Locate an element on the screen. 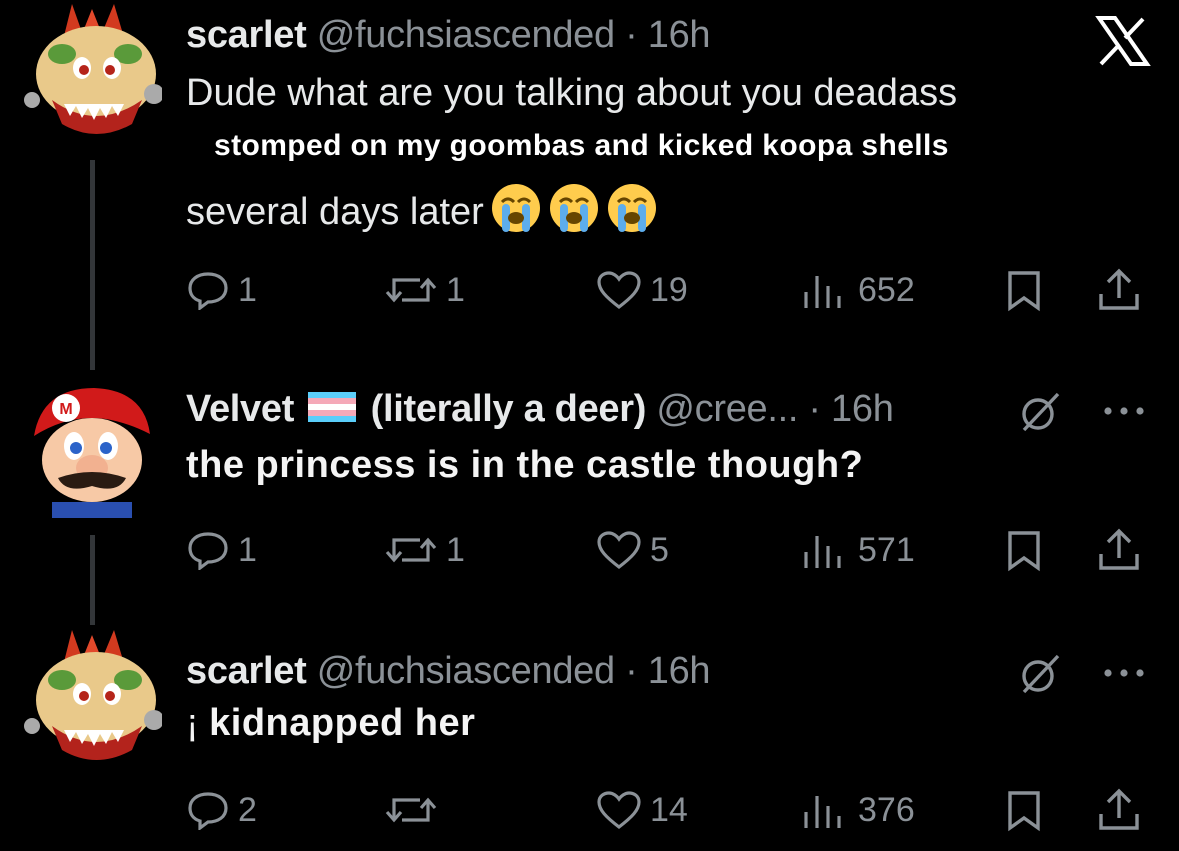 This screenshot has width=1179, height=851. tweet-text: several days later is located at coordinates (422, 212).